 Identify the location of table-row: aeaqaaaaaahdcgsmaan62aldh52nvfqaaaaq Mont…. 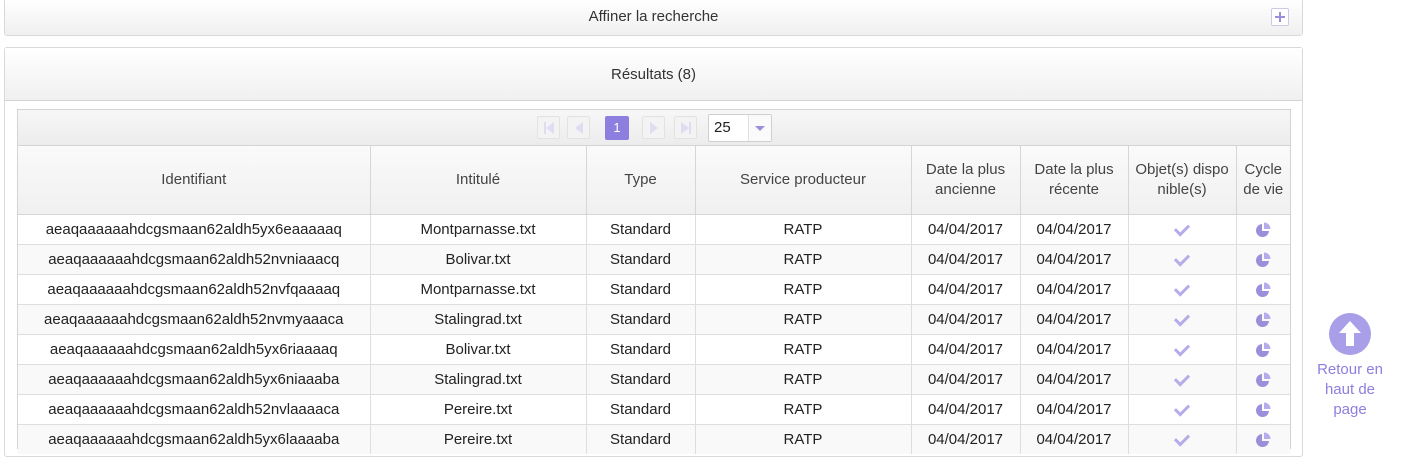
(654, 289).